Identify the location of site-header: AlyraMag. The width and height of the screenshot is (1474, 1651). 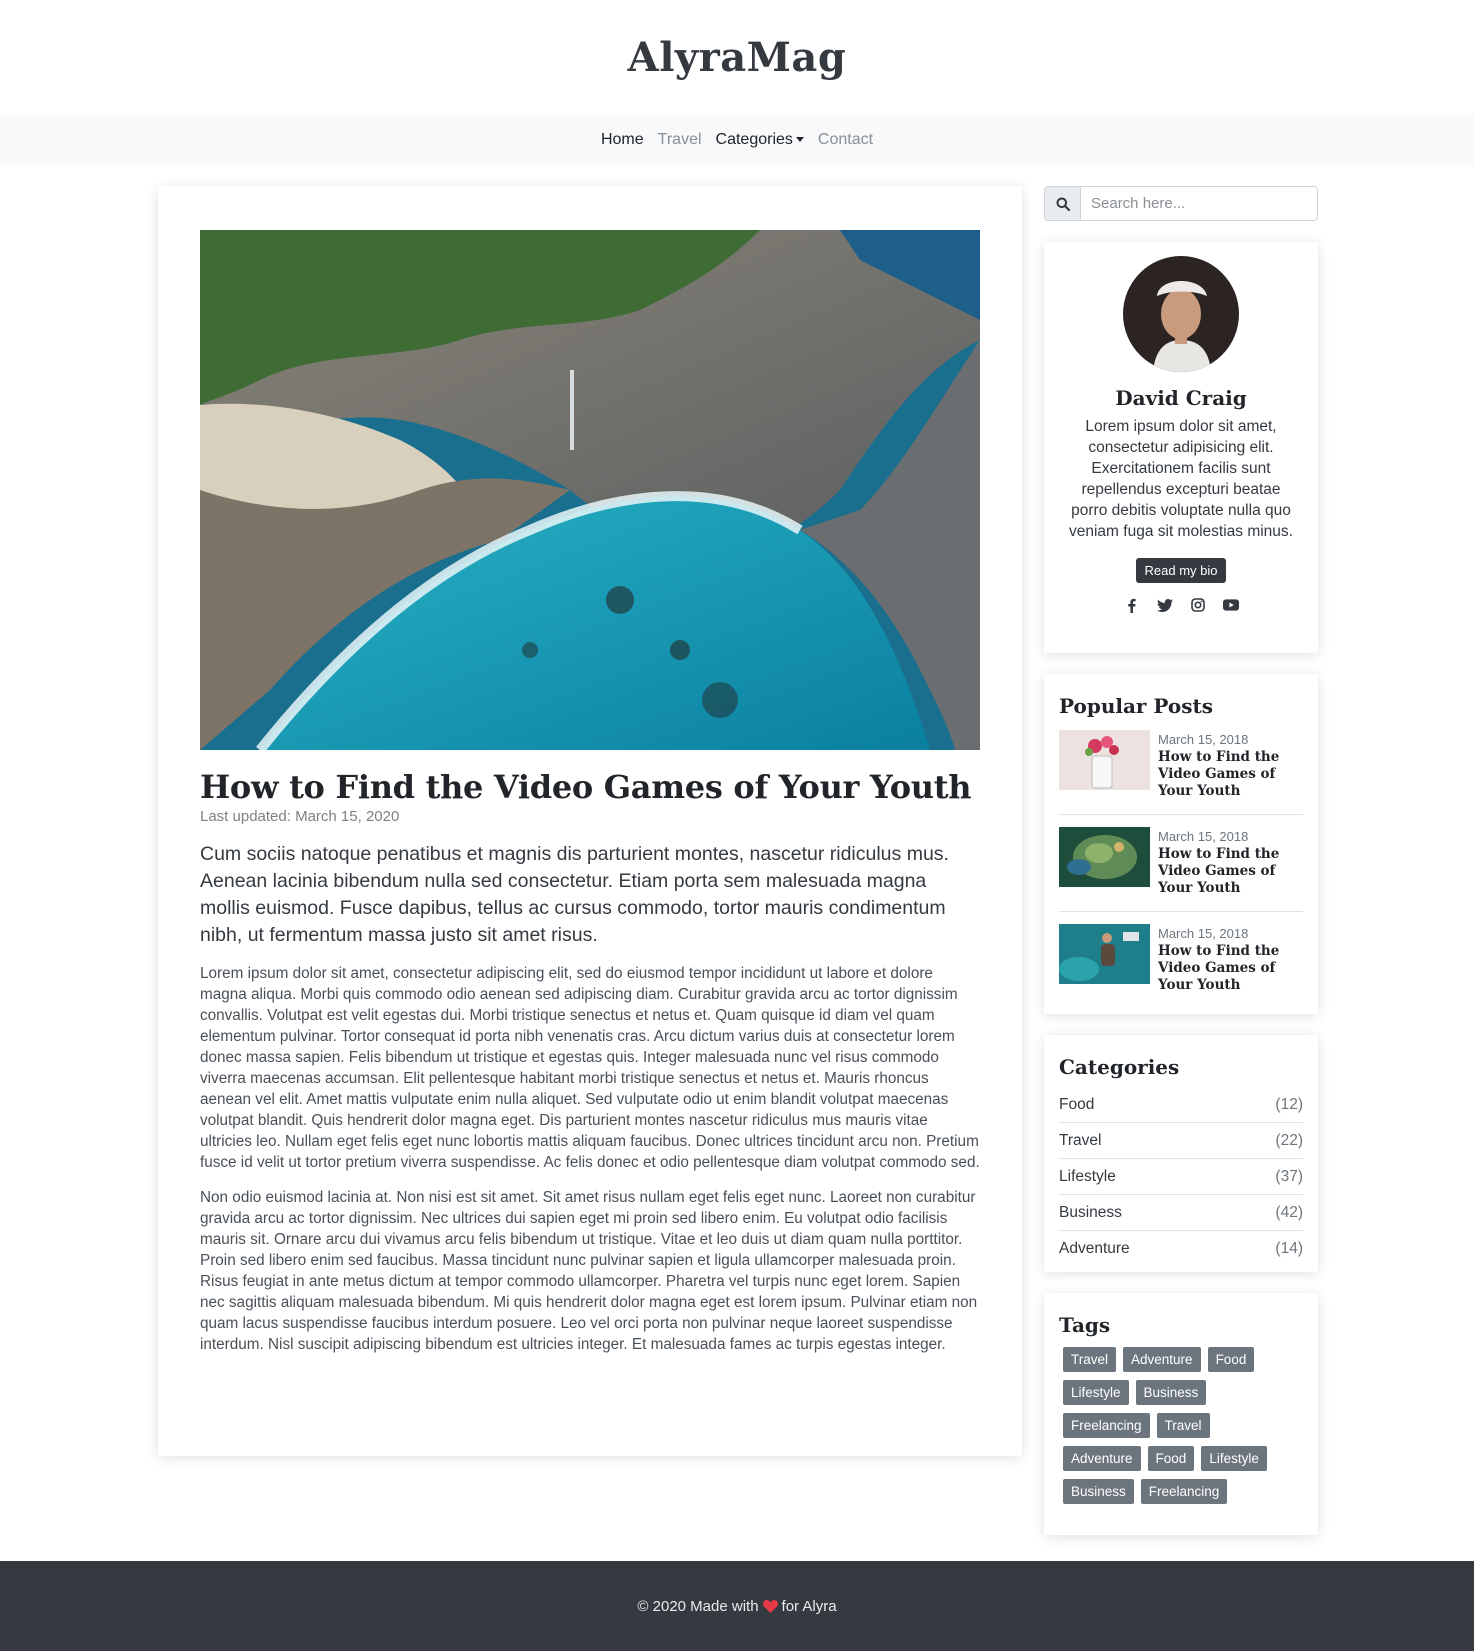
(737, 57).